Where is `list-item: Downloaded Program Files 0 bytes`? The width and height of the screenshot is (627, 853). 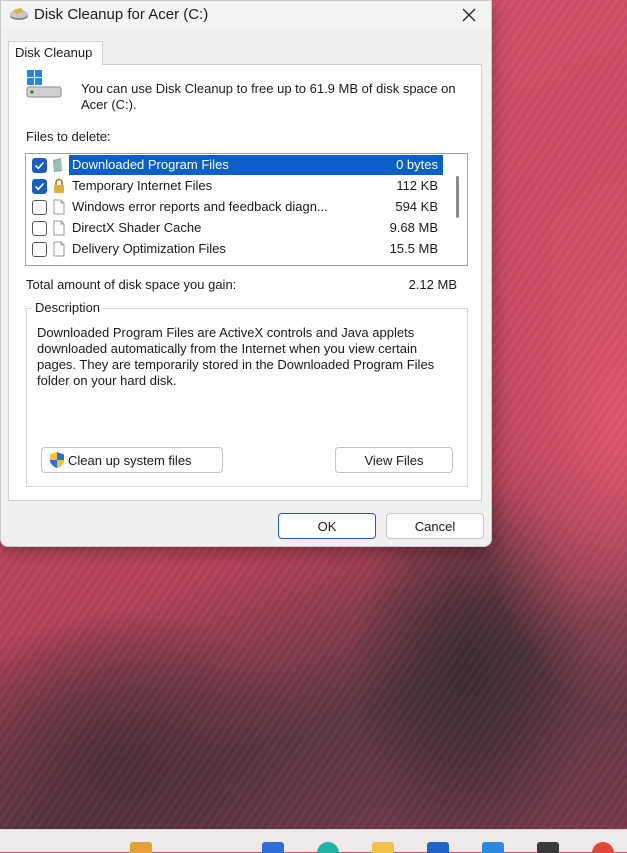
list-item: Downloaded Program Files 0 bytes is located at coordinates (236, 165).